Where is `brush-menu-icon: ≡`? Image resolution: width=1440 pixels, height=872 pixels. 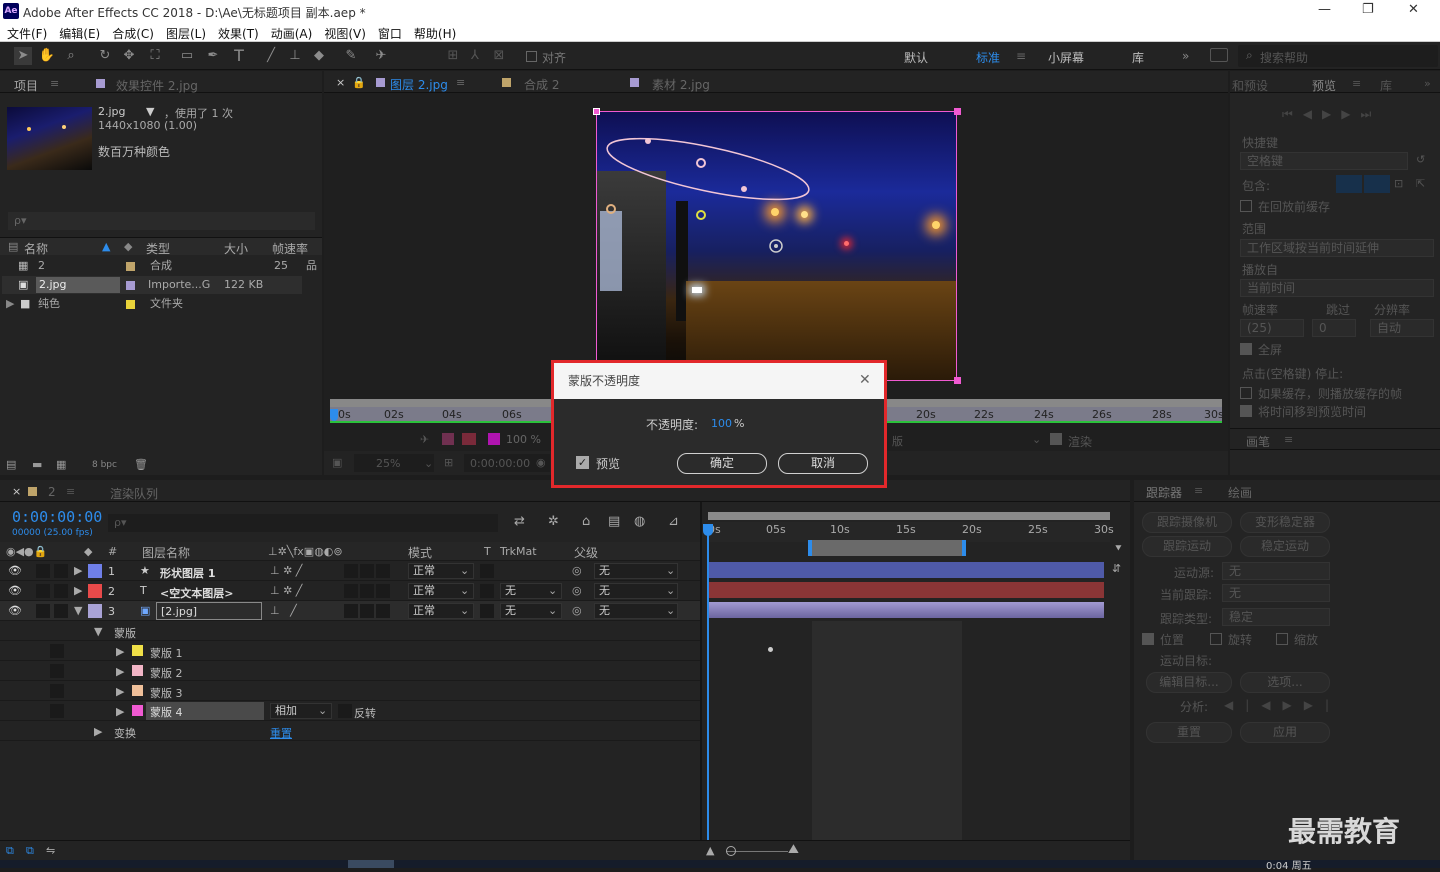 brush-menu-icon: ≡ is located at coordinates (1288, 439).